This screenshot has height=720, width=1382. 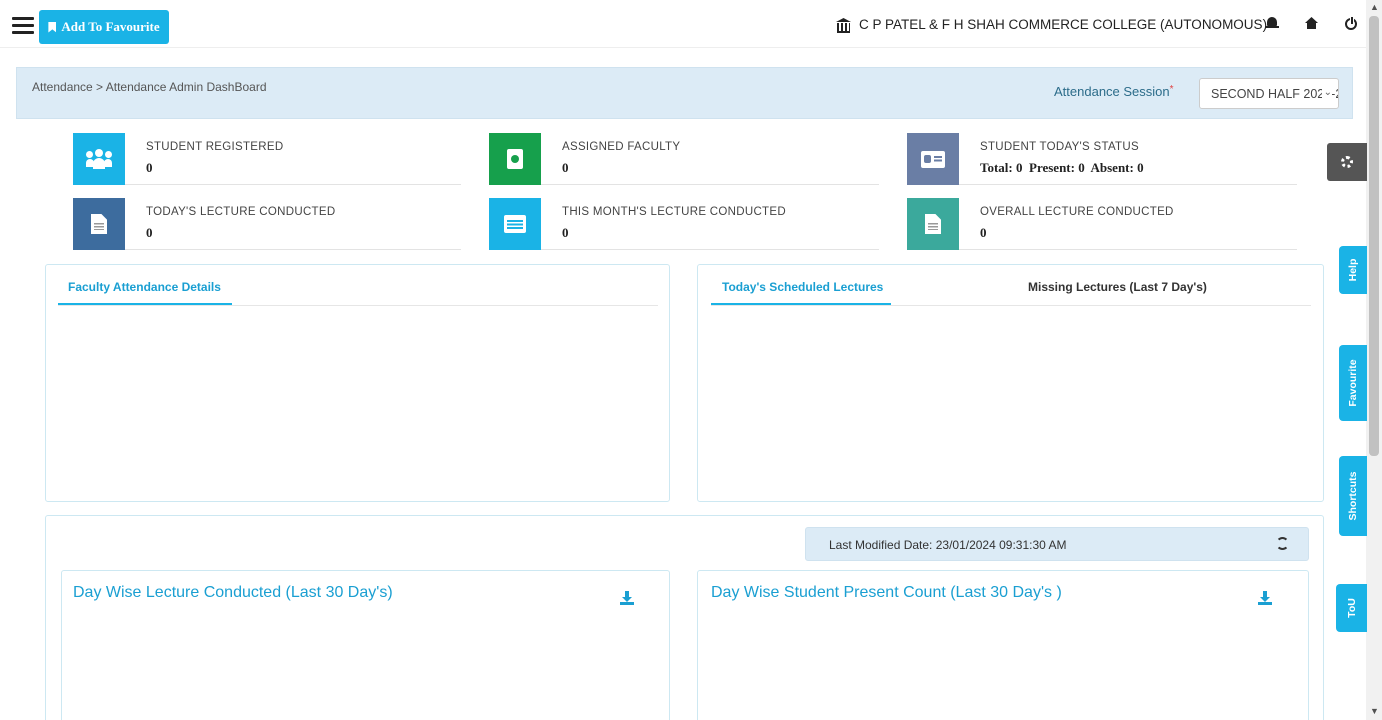 What do you see at coordinates (1062, 167) in the screenshot?
I see `stat-value: Total: 0 Present: 0 Absent: 0` at bounding box center [1062, 167].